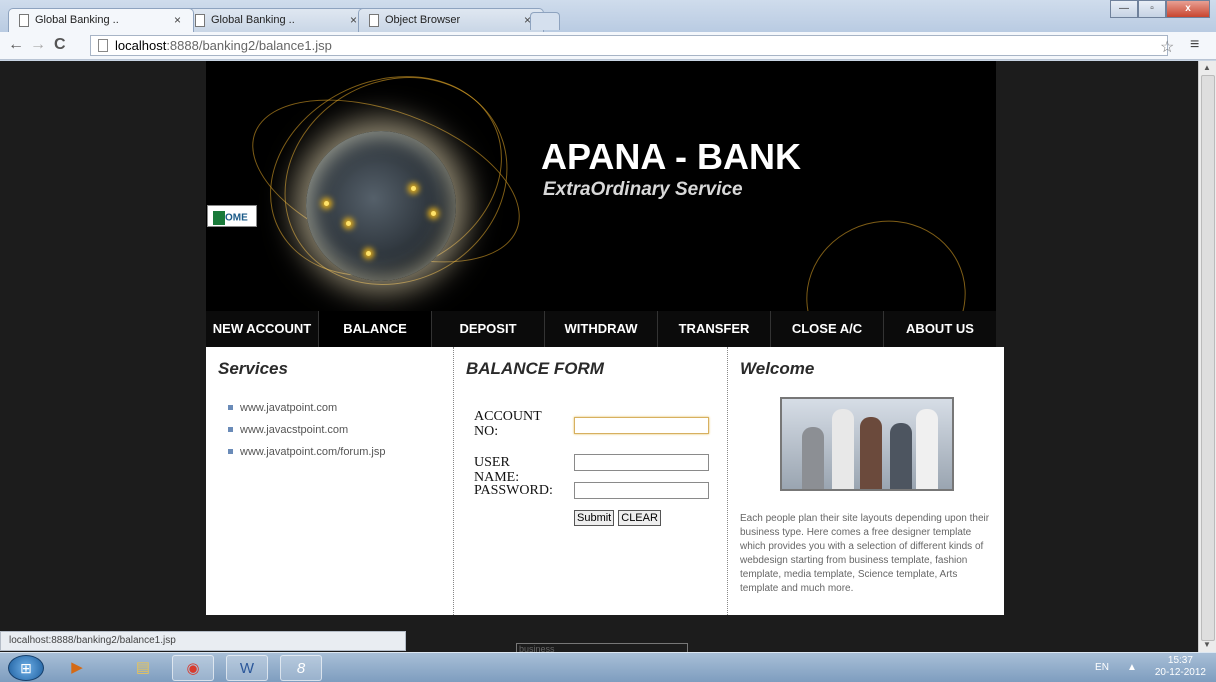 The image size is (1216, 682). Describe the element at coordinates (203, 641) in the screenshot. I see `status-bar: localhost:8888/banking2/balance1.jsp` at that location.